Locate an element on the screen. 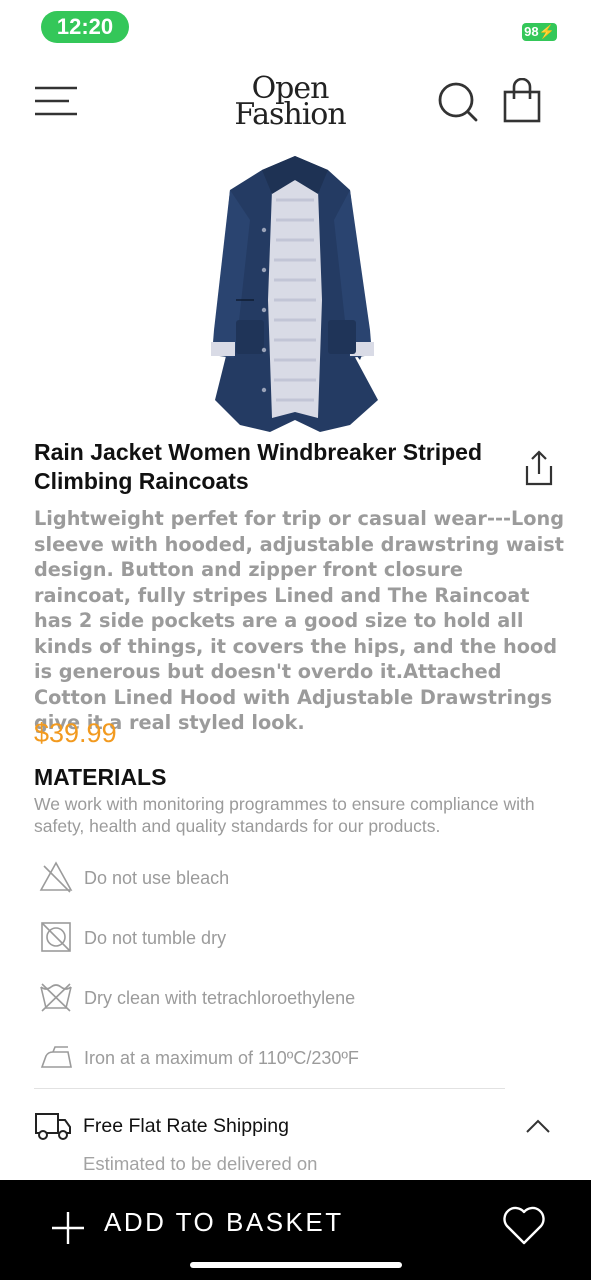 The width and height of the screenshot is (591, 1280). chevron-up-icon is located at coordinates (538, 1126).